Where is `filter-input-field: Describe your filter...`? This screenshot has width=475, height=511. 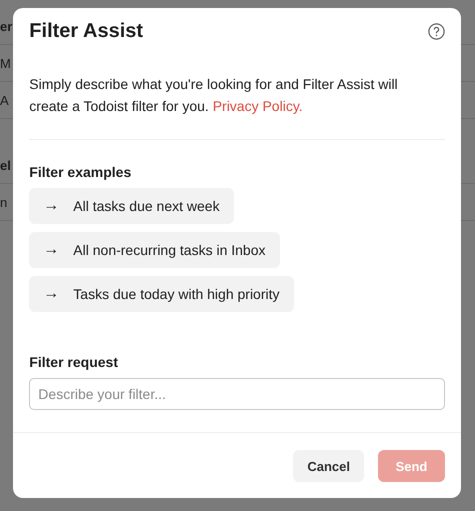
filter-input-field: Describe your filter... is located at coordinates (237, 394).